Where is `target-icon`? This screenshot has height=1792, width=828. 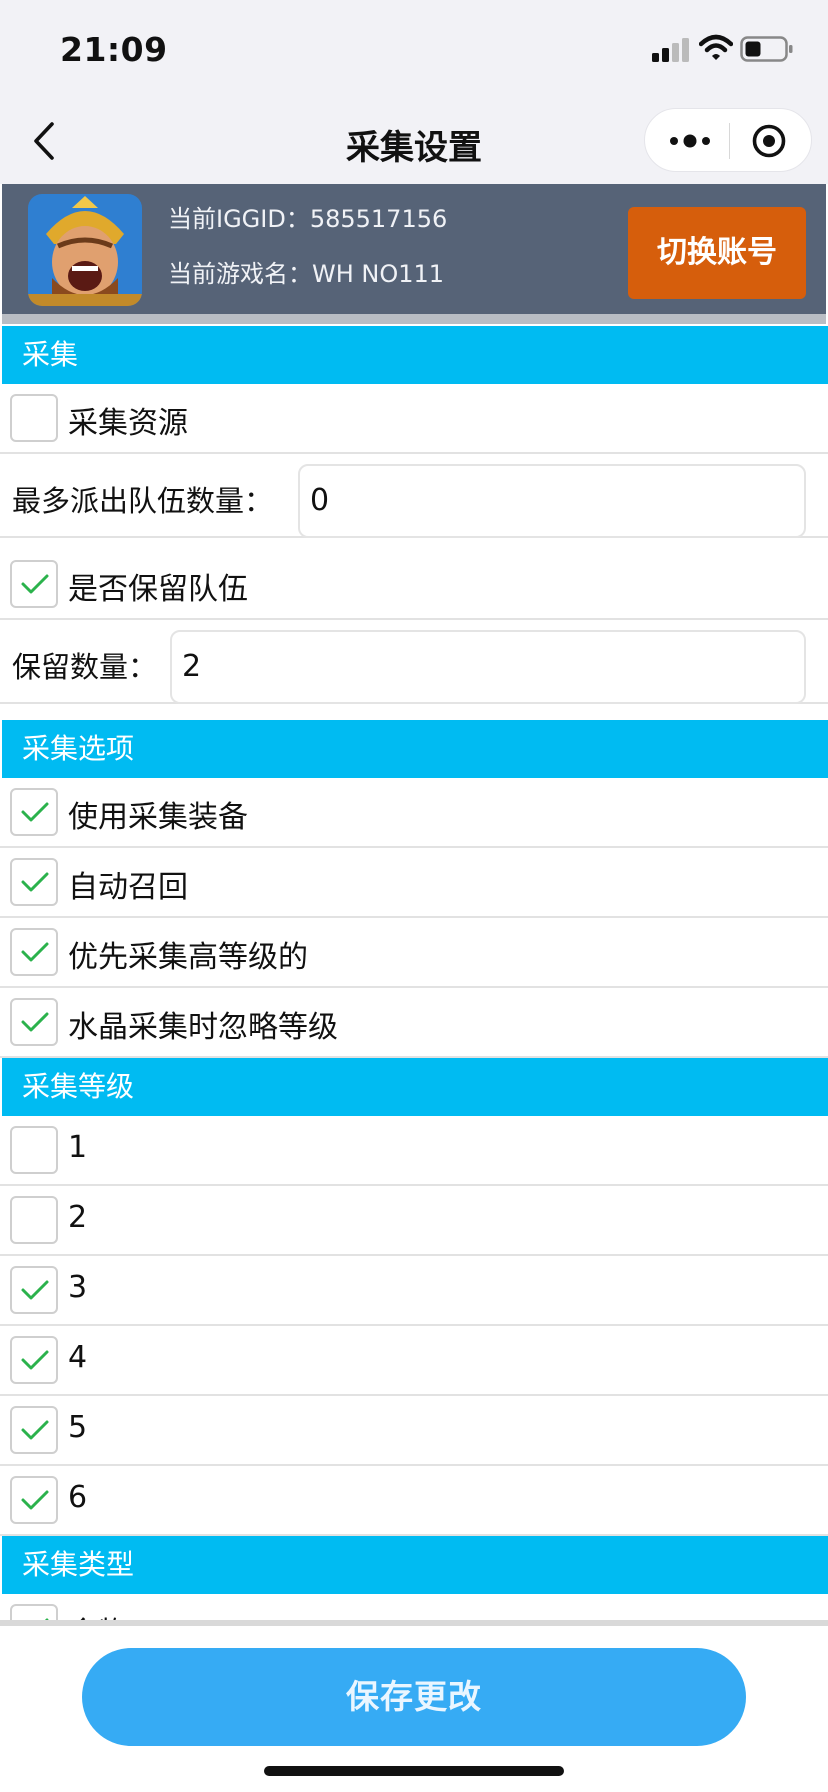 target-icon is located at coordinates (769, 141).